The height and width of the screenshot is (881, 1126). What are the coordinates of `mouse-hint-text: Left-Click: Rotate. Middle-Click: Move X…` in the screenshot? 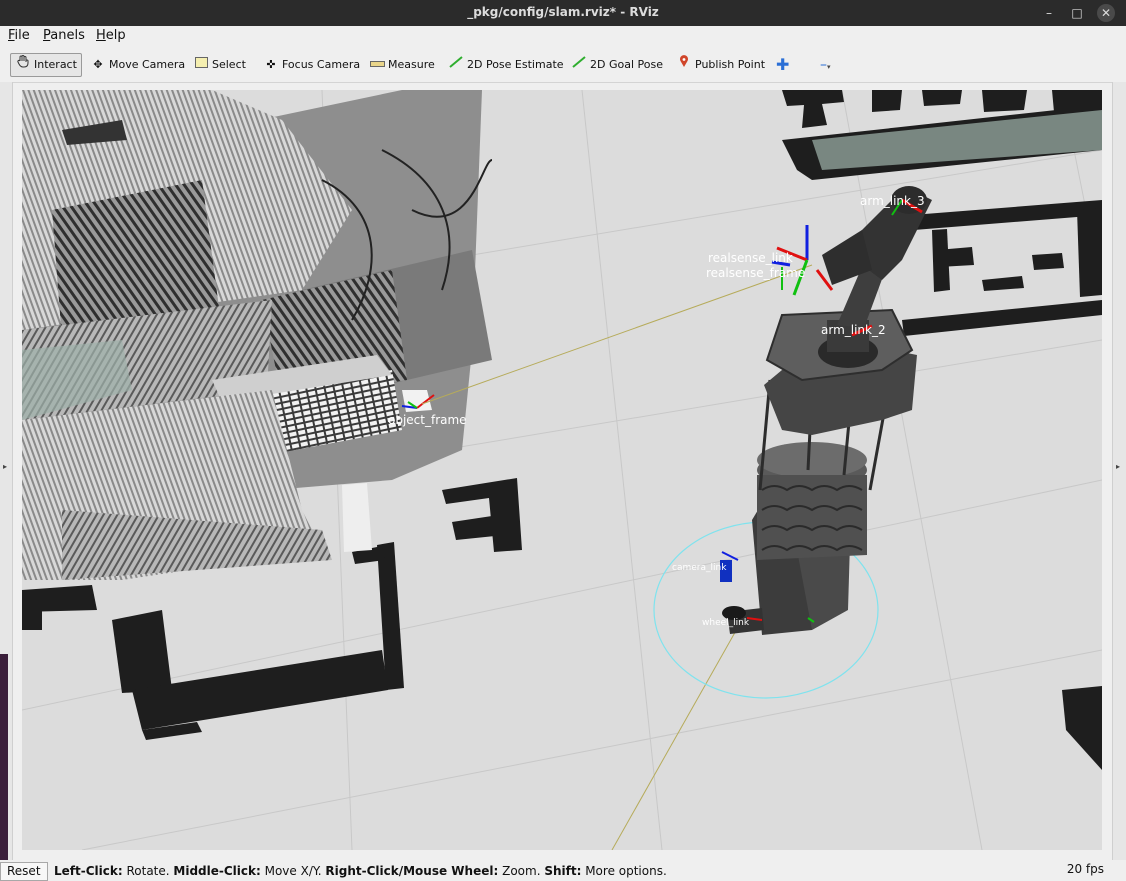 It's located at (360, 871).